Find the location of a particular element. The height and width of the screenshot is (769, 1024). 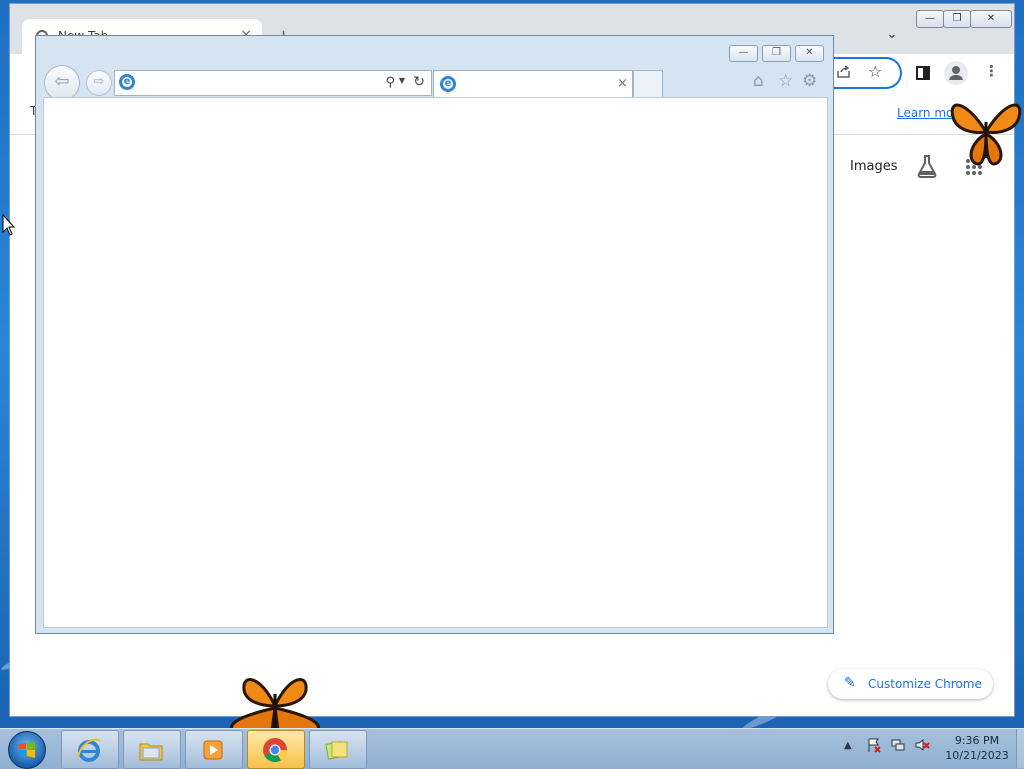

ie-icon is located at coordinates (89, 750).